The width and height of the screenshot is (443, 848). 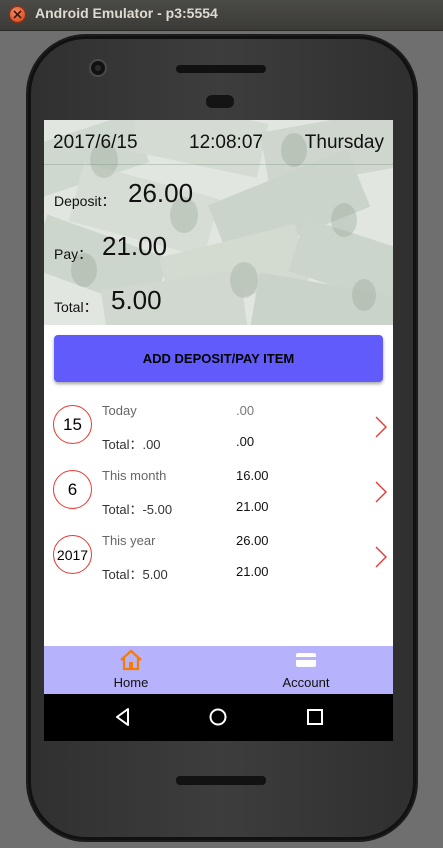 What do you see at coordinates (306, 682) in the screenshot?
I see `tab-account-label: Account` at bounding box center [306, 682].